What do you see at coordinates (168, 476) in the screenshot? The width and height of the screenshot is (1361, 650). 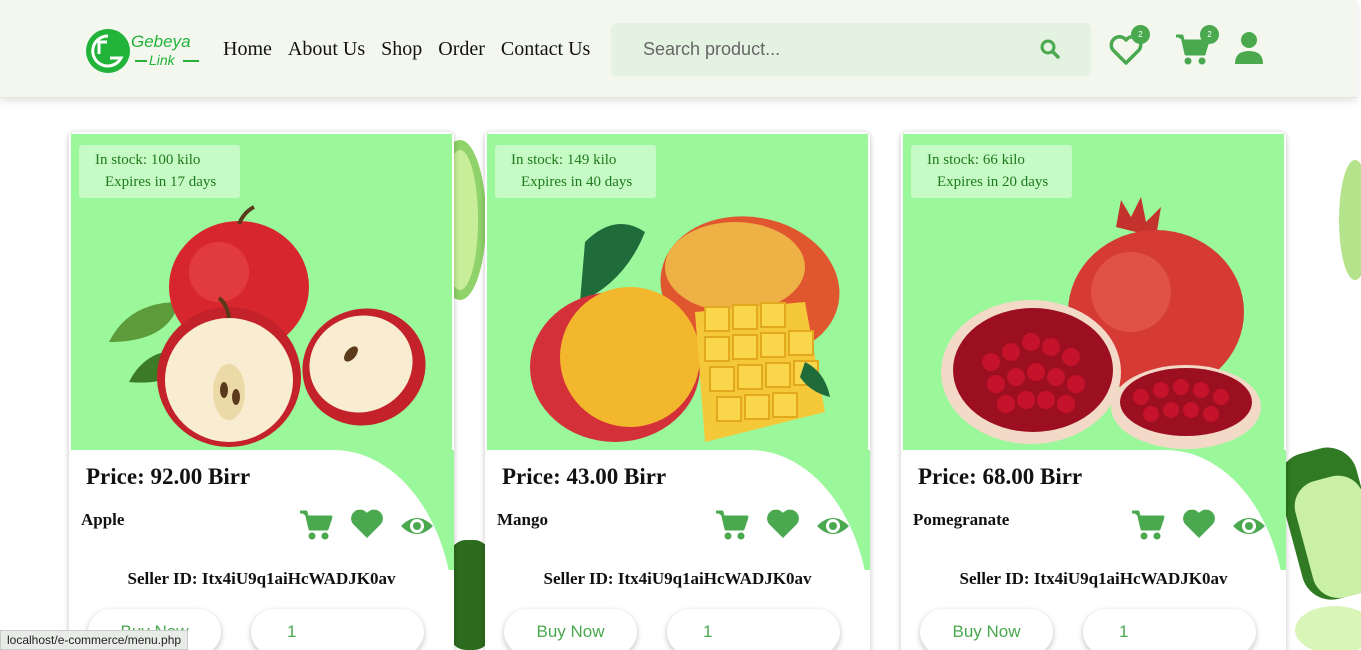 I see `product-price: Price: 92.00 Birr` at bounding box center [168, 476].